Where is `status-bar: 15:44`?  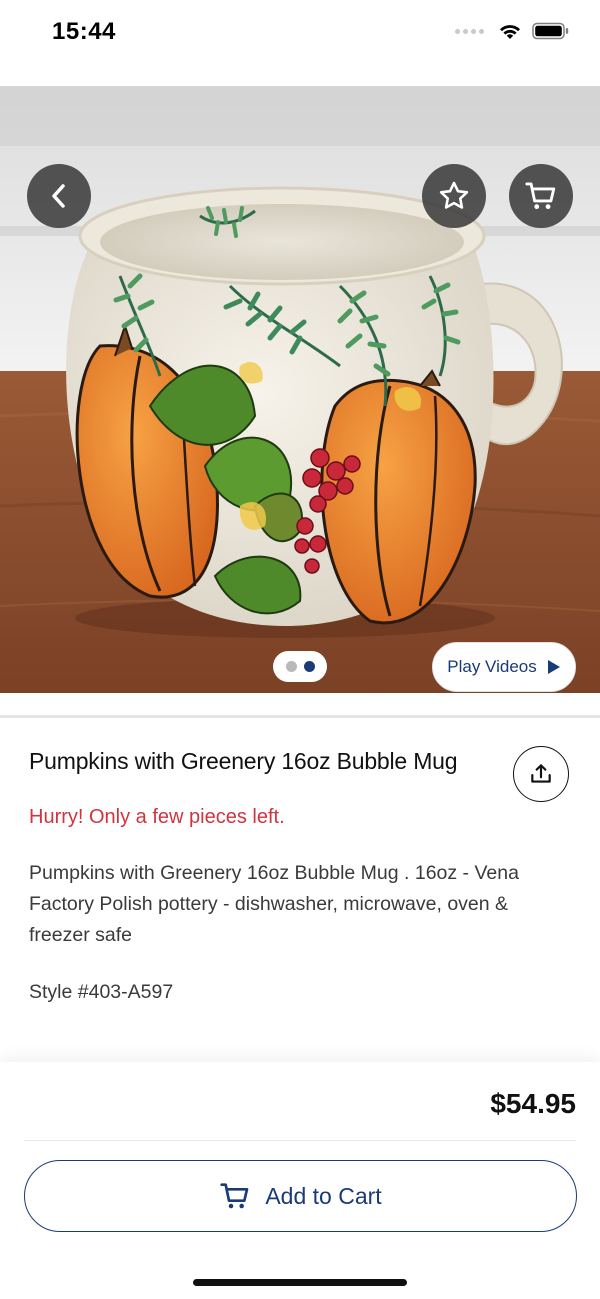
status-bar: 15:44 is located at coordinates (300, 43).